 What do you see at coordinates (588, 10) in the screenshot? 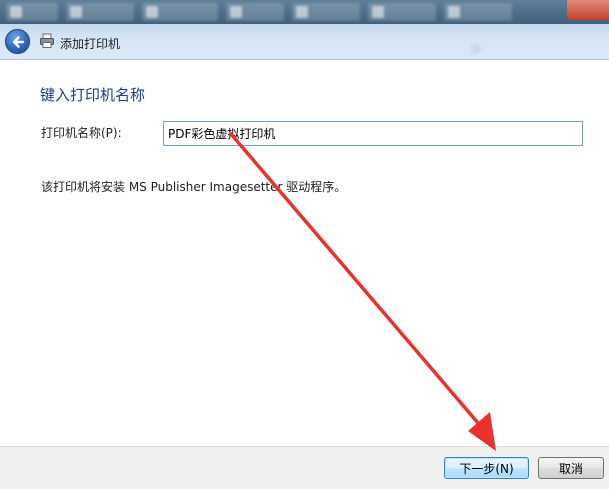
I see `window-close-button` at bounding box center [588, 10].